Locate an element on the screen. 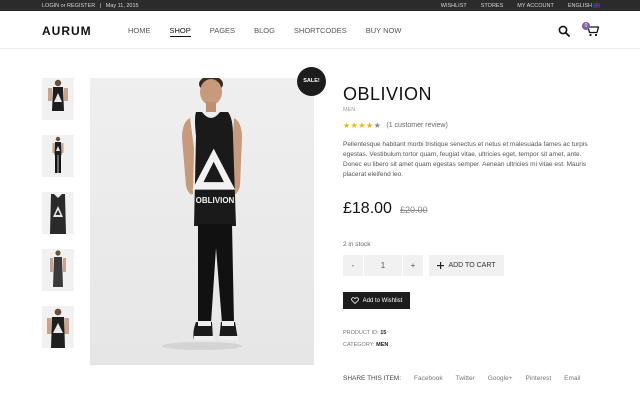  category-value-link: MEN is located at coordinates (382, 345).